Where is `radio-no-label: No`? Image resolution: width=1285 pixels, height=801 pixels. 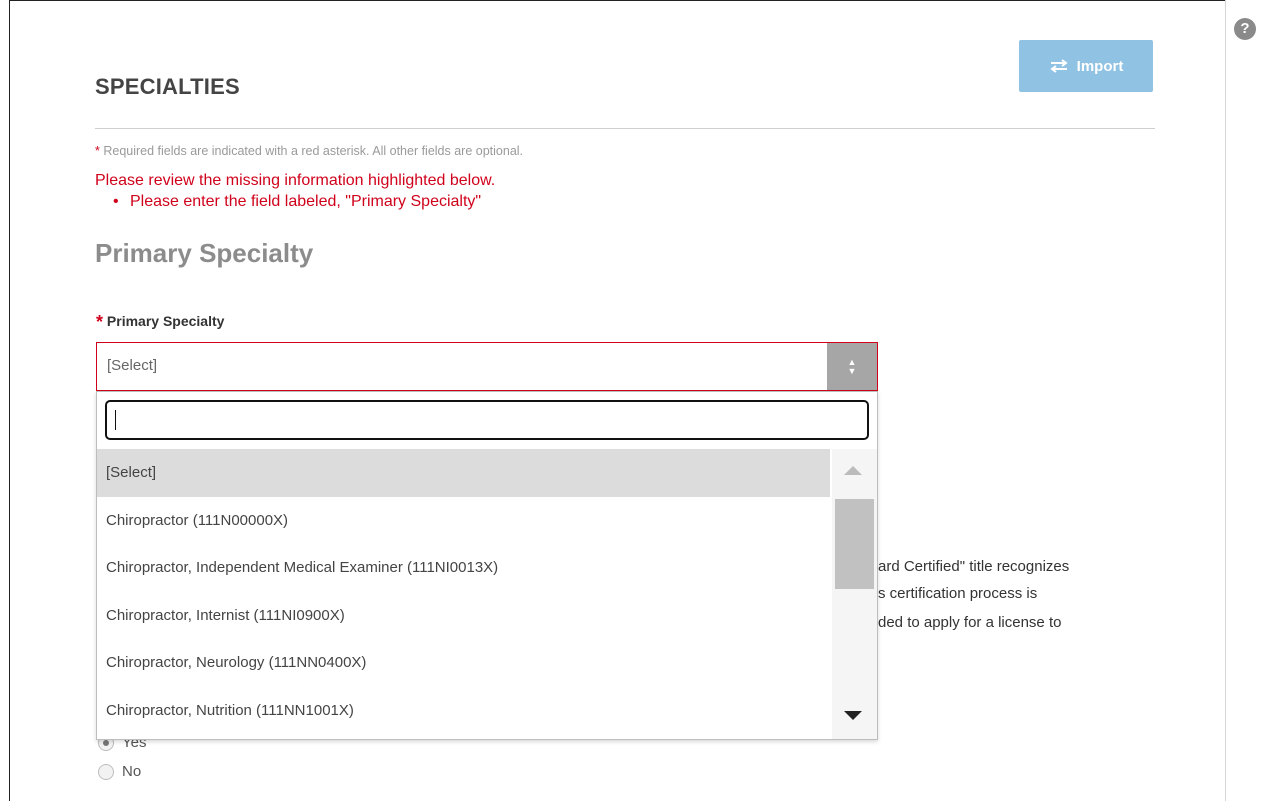 radio-no-label: No is located at coordinates (132, 771).